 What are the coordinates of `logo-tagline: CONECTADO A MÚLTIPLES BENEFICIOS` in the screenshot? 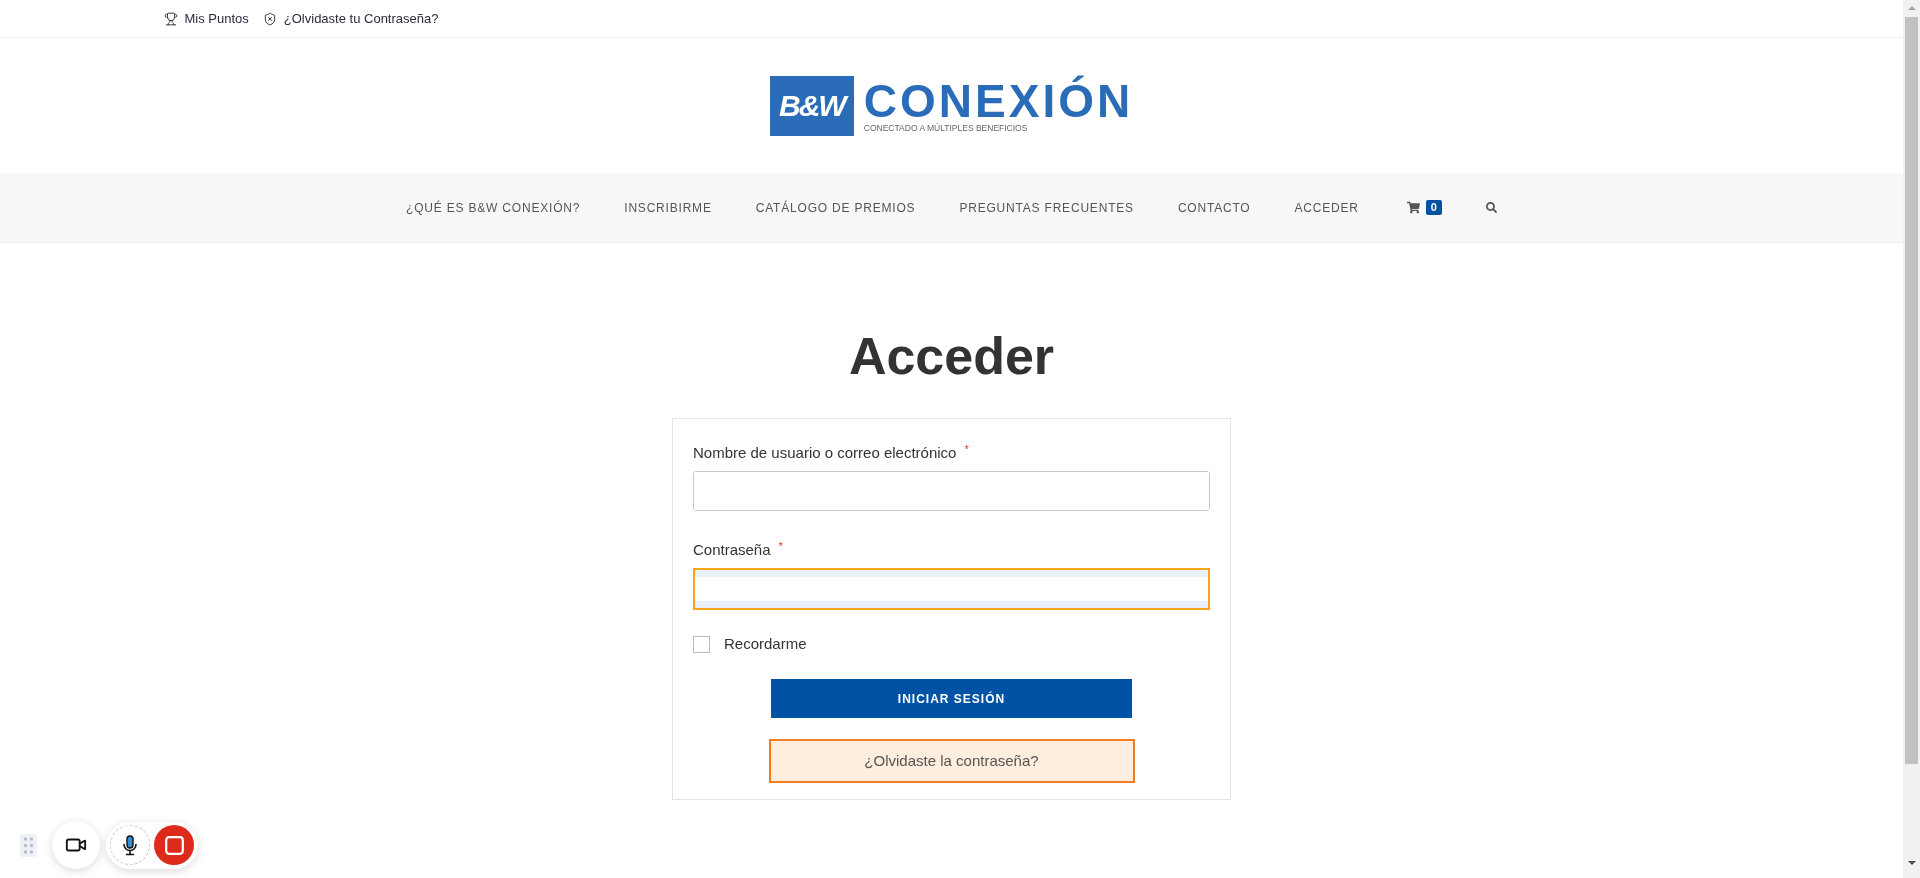 It's located at (946, 128).